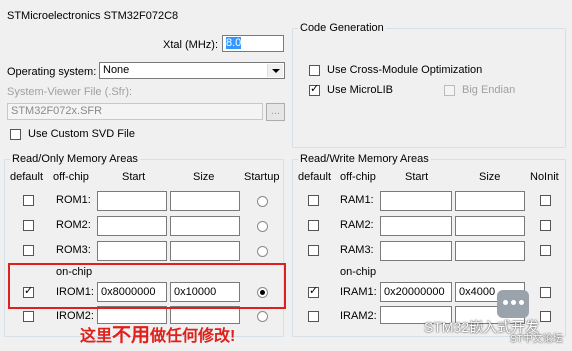 This screenshot has height=351, width=572. I want to click on iram2-noinit-checkbox, so click(545, 316).